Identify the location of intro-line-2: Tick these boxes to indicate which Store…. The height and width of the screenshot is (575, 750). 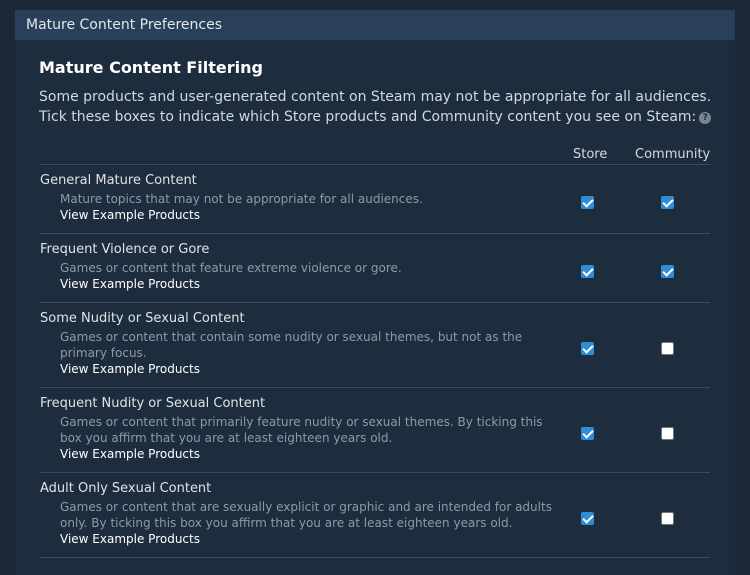
(379, 117).